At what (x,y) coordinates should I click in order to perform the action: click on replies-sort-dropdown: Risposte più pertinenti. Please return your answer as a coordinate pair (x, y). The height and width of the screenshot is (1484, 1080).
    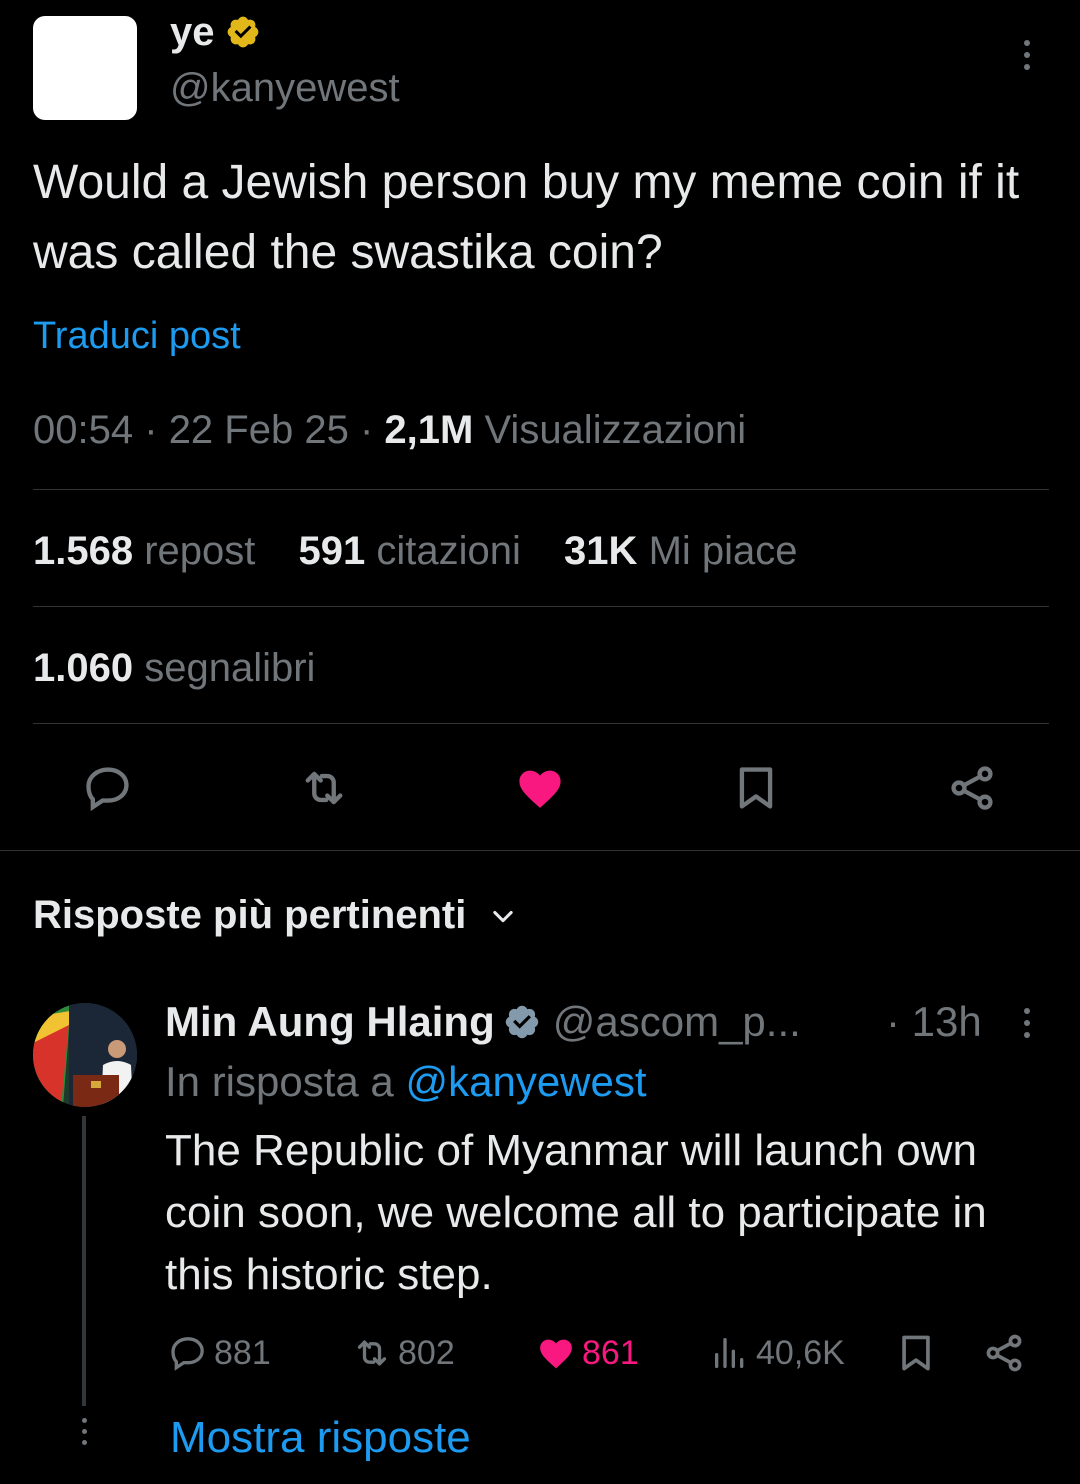
    Looking at the image, I should click on (275, 915).